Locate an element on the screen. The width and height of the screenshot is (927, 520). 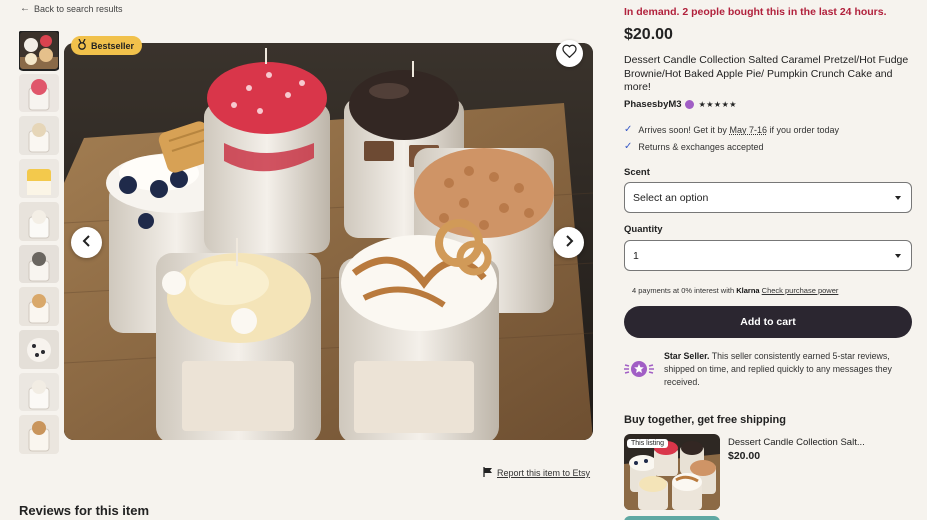
favorite-button is located at coordinates (569, 53).